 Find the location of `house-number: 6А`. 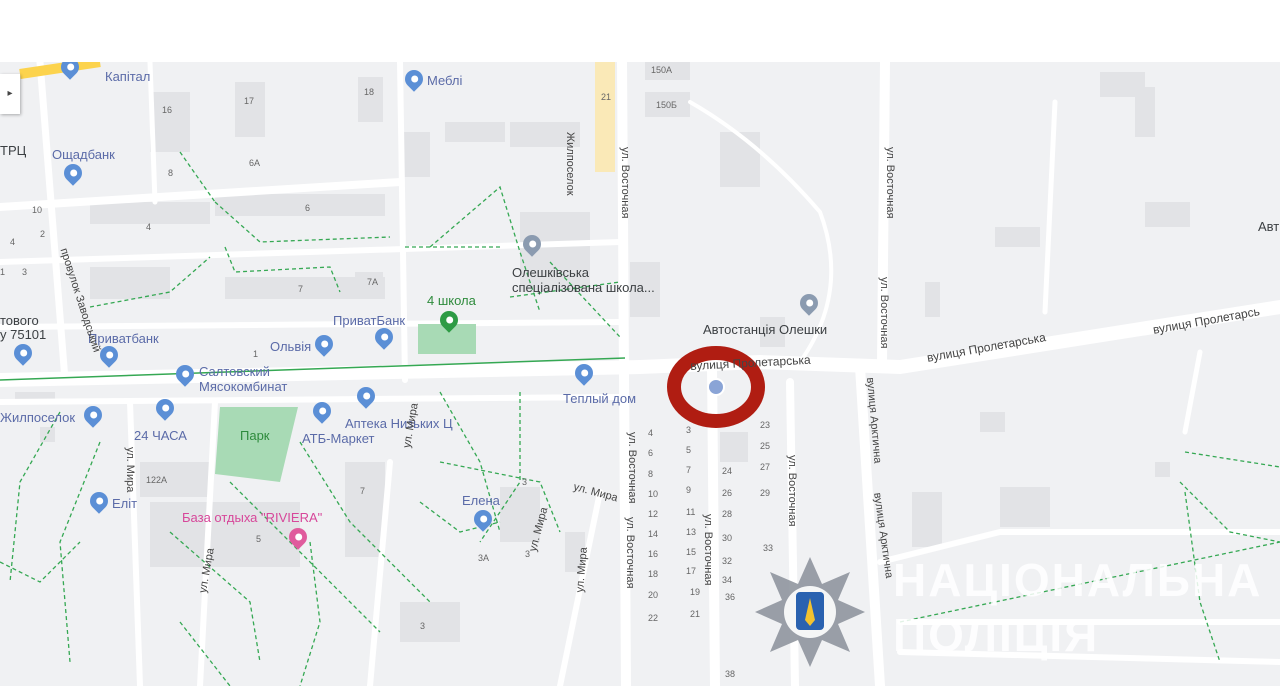

house-number: 6А is located at coordinates (255, 163).